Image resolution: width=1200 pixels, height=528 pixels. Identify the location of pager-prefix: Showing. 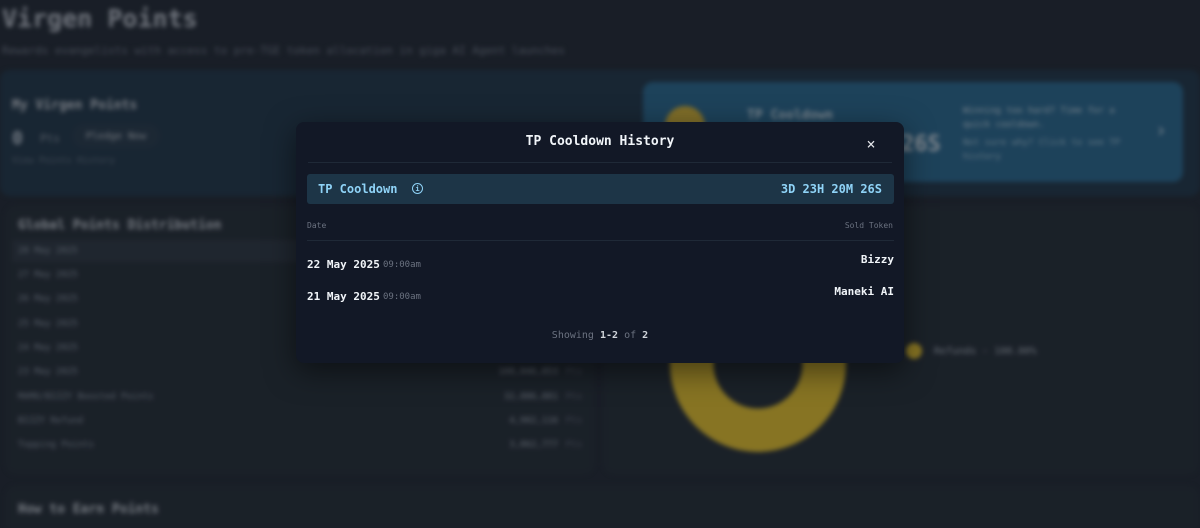
(572, 335).